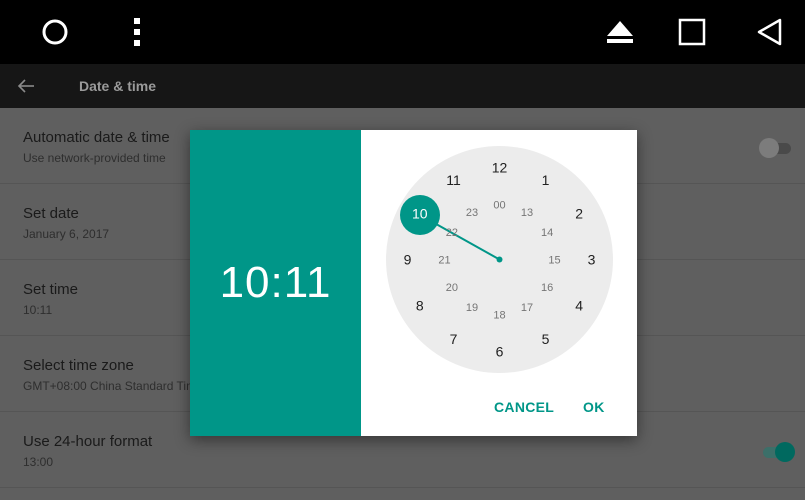 Image resolution: width=805 pixels, height=500 pixels. Describe the element at coordinates (500, 352) in the screenshot. I see `hour-outer-6: 6` at that location.